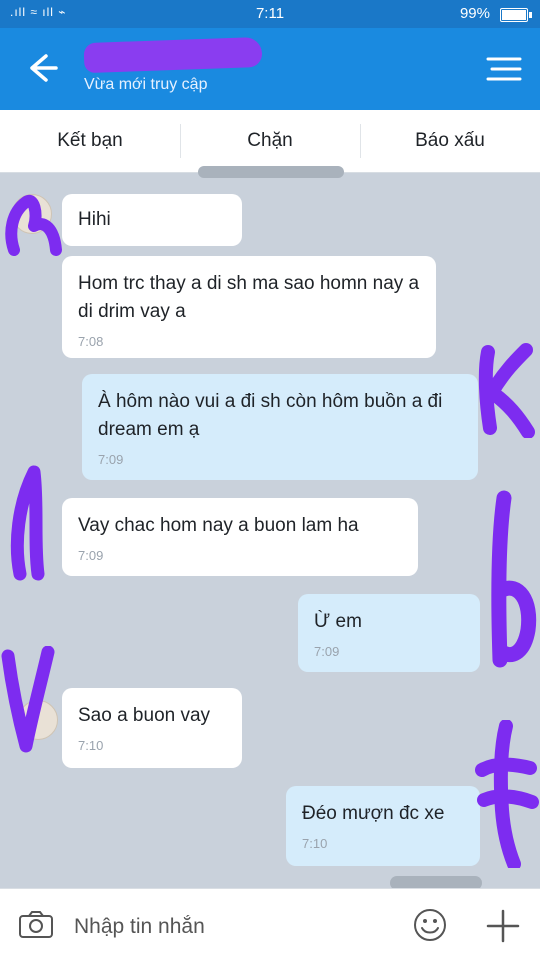  Describe the element at coordinates (234, 927) in the screenshot. I see `message-input` at that location.